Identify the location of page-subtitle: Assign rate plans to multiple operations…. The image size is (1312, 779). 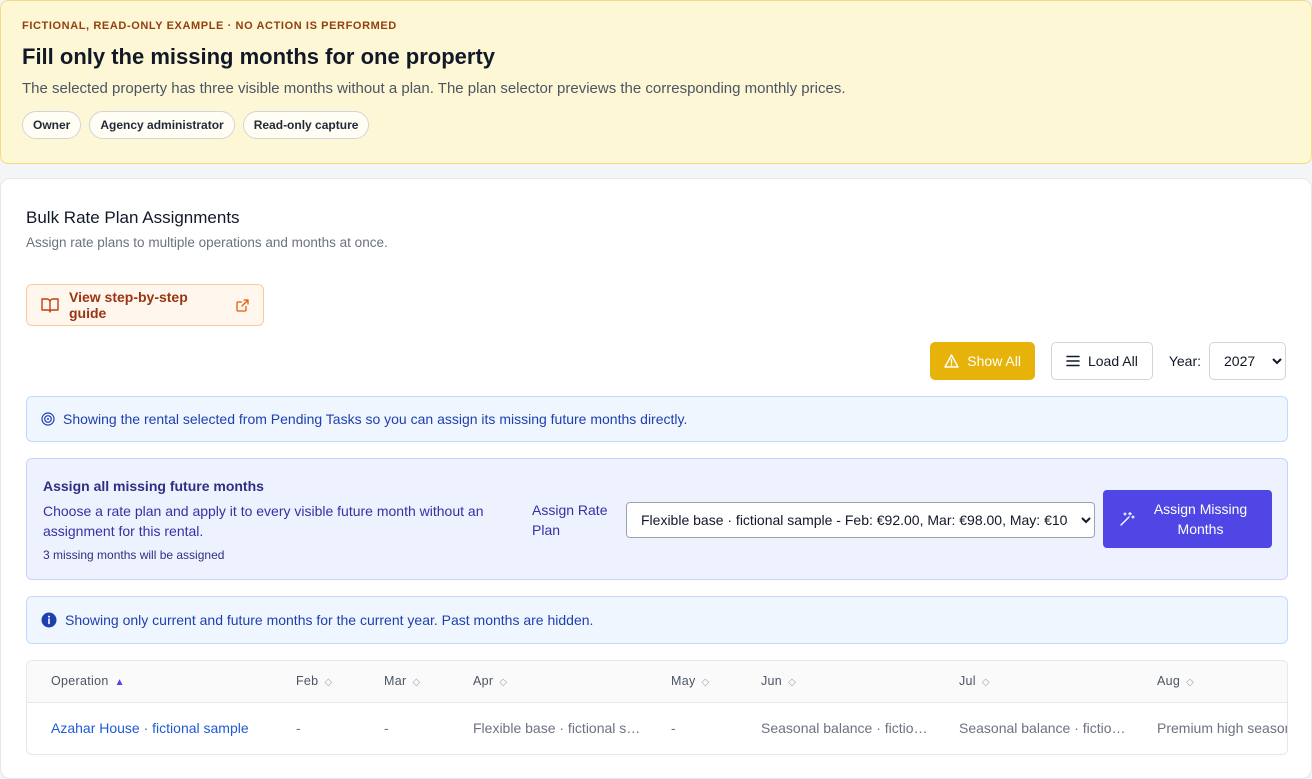
(207, 242).